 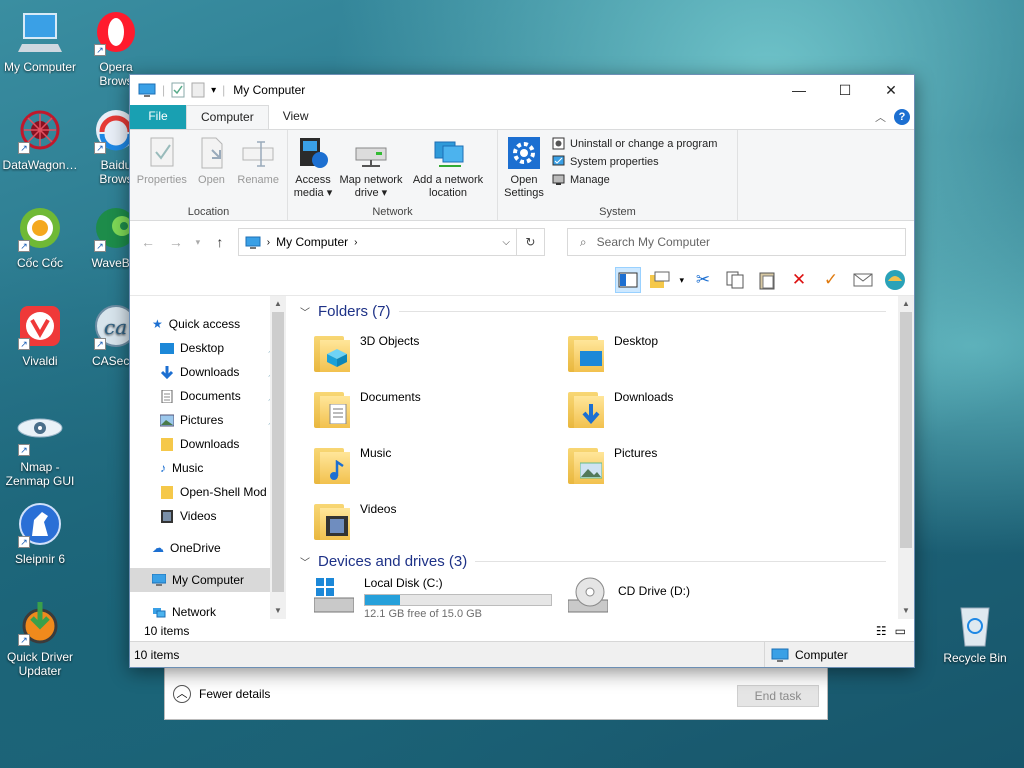 What do you see at coordinates (735, 280) in the screenshot?
I see `copy-icon` at bounding box center [735, 280].